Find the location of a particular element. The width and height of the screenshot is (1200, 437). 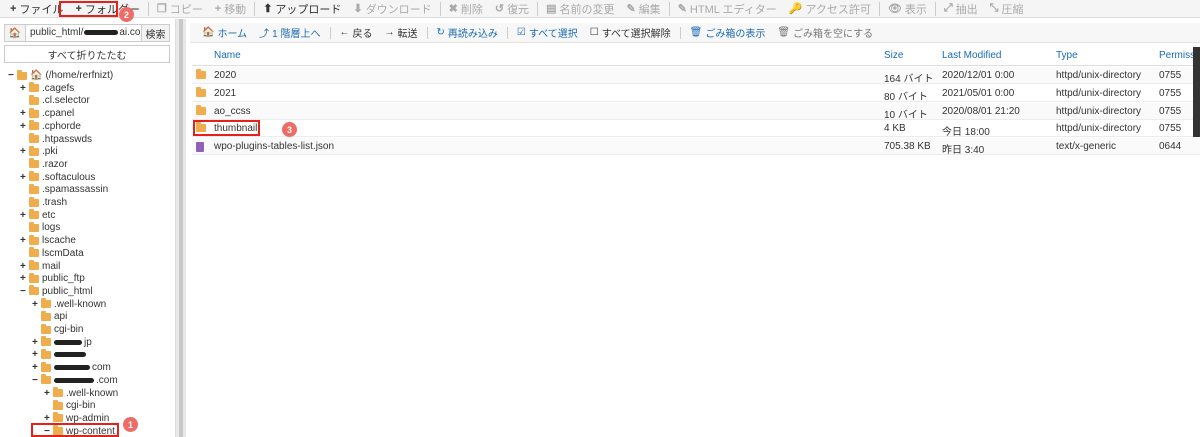

col-type-header: Type is located at coordinates (1067, 55).